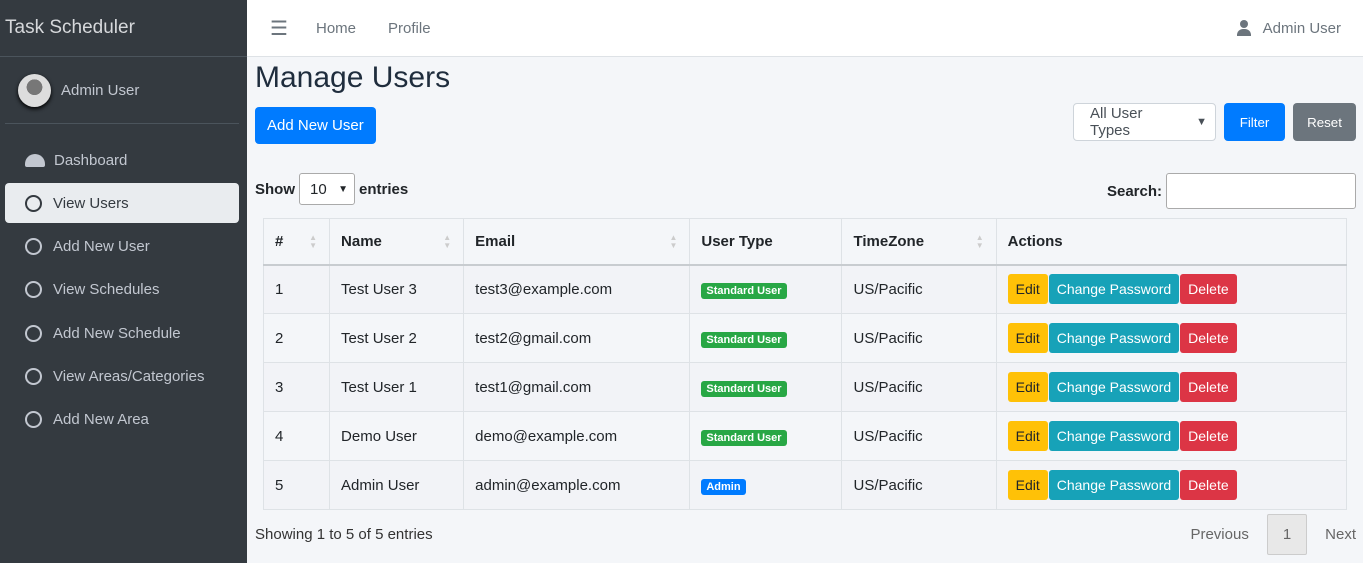  Describe the element at coordinates (336, 28) in the screenshot. I see `nav-home: Home` at that location.